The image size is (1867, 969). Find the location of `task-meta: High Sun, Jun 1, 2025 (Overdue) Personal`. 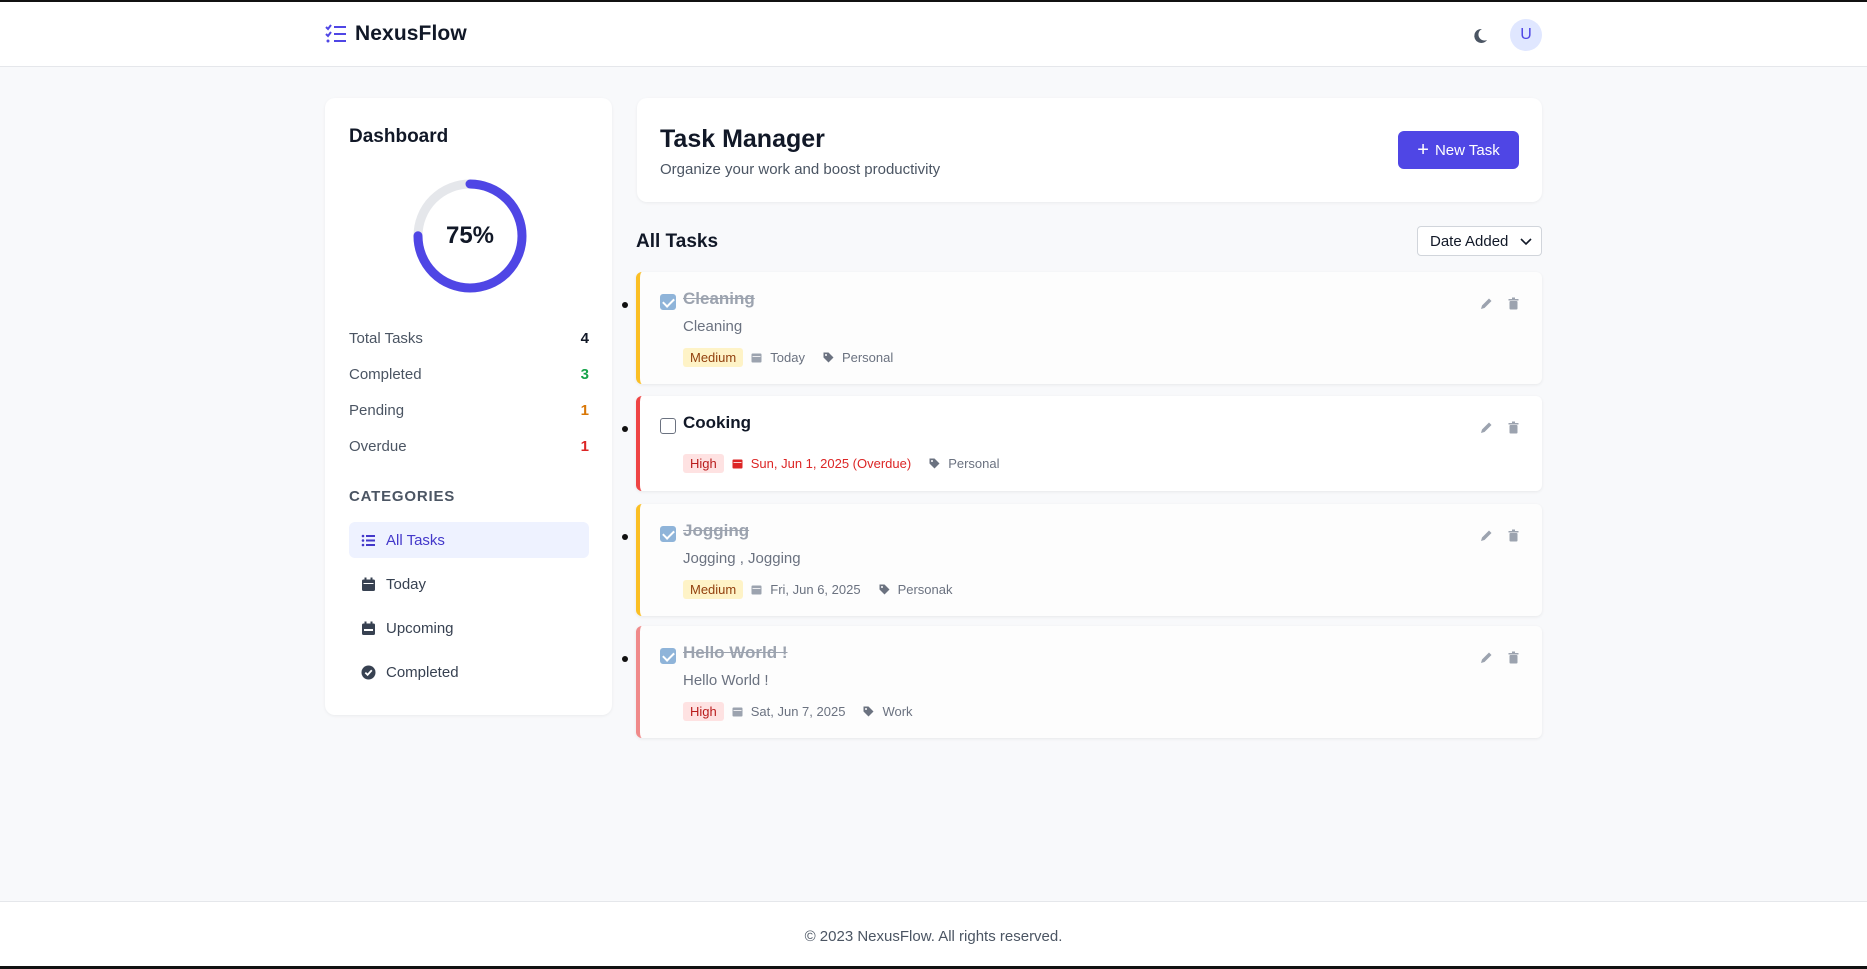

task-meta: High Sun, Jun 1, 2025 (Overdue) Personal is located at coordinates (841, 463).